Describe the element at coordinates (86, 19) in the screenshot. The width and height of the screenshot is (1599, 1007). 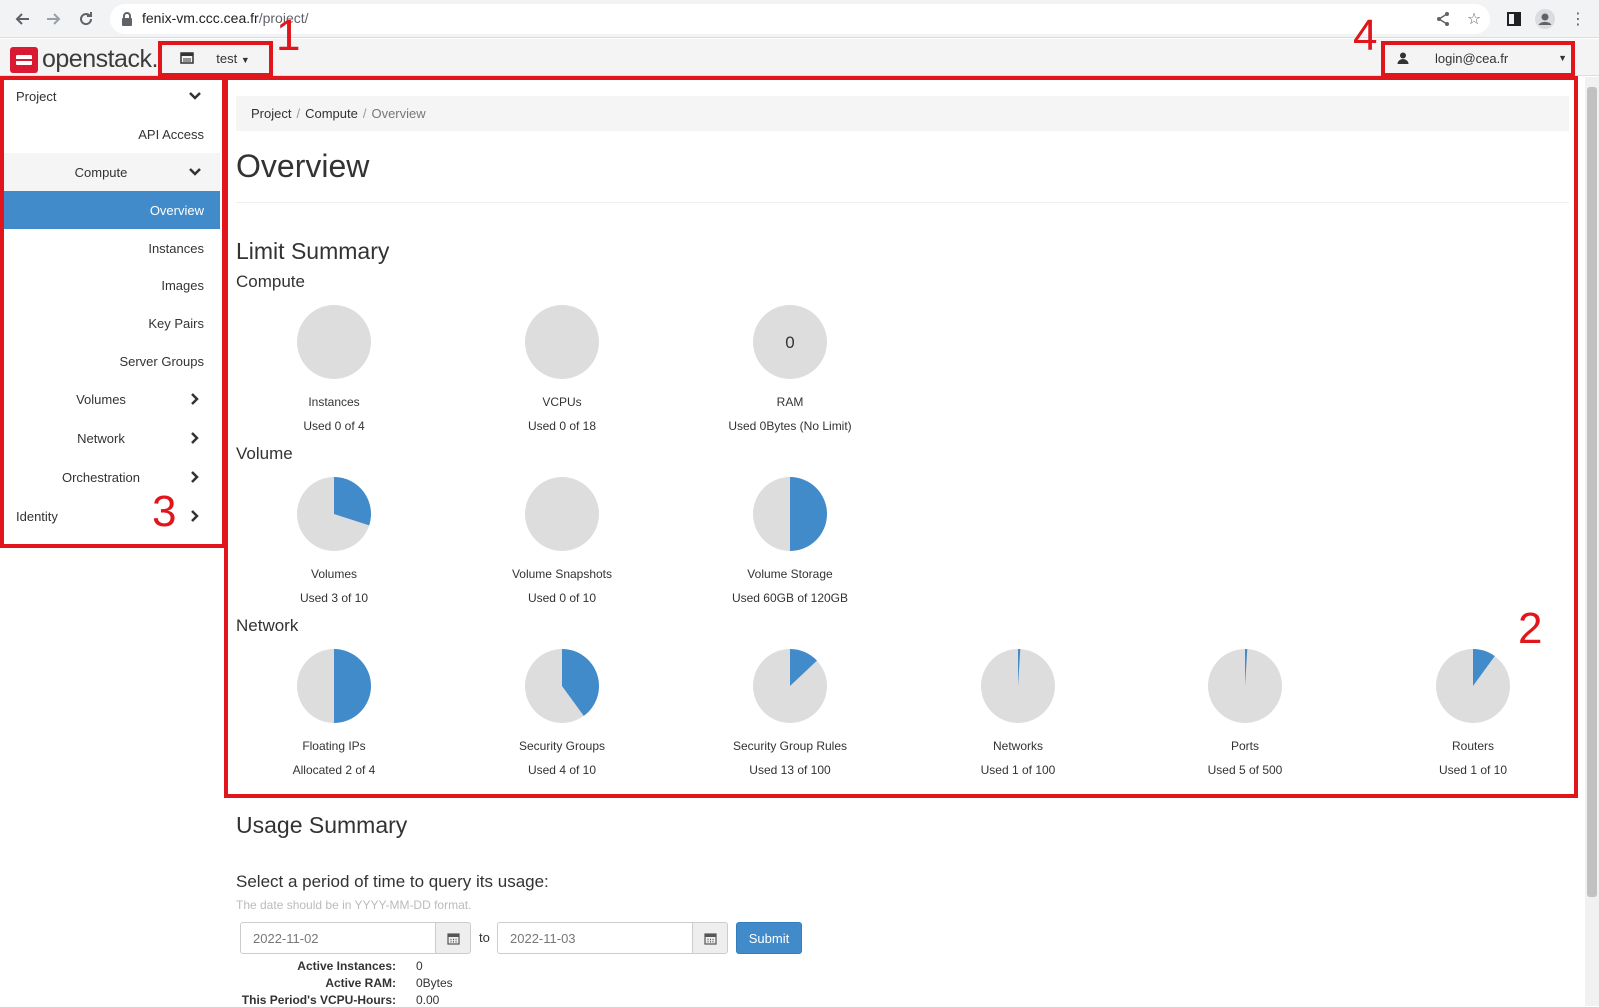
I see `reload-icon` at that location.